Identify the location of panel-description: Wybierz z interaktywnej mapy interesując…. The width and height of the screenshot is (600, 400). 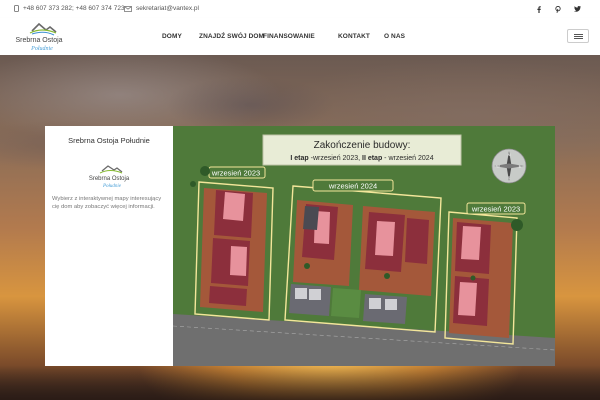
(107, 203).